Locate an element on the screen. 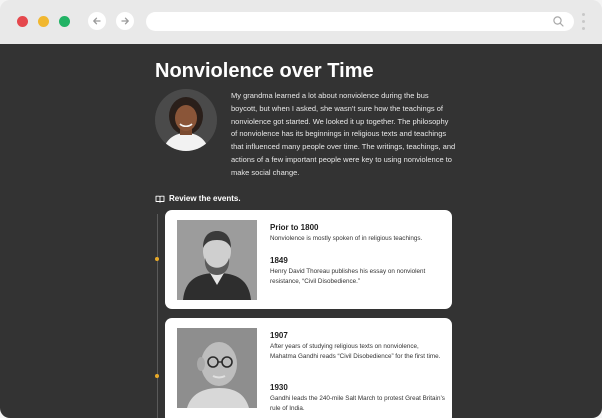 The height and width of the screenshot is (418, 602). browser-toolbar is located at coordinates (301, 22).